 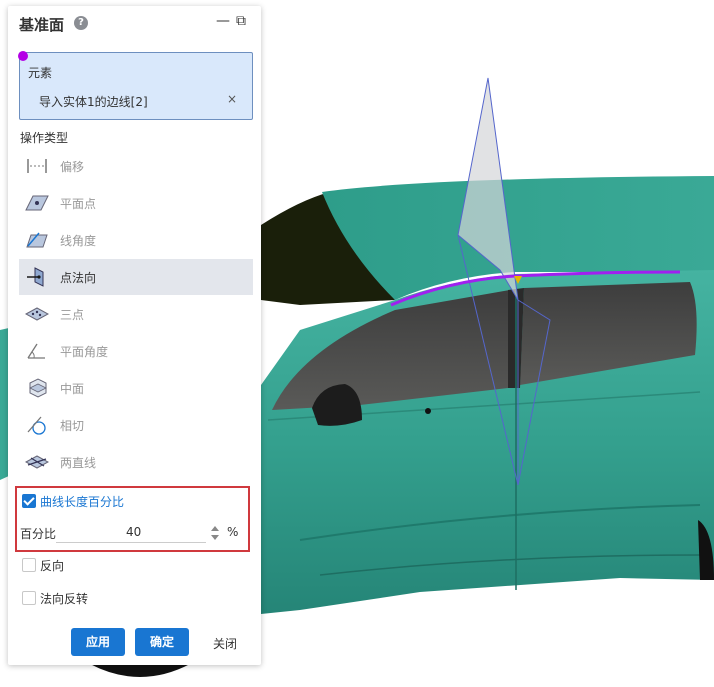 What do you see at coordinates (82, 501) in the screenshot?
I see `curve-length-percent-label: 曲线长度百分比` at bounding box center [82, 501].